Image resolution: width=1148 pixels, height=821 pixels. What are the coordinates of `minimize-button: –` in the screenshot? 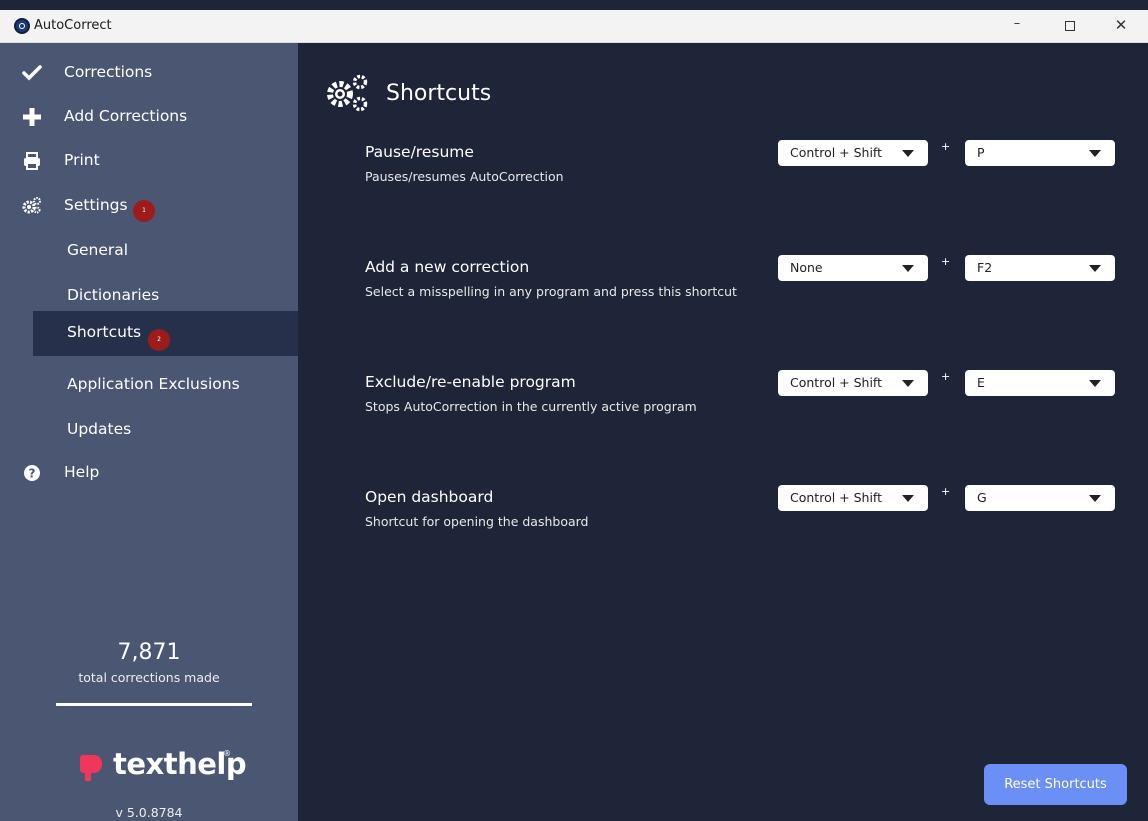 It's located at (1017, 26).